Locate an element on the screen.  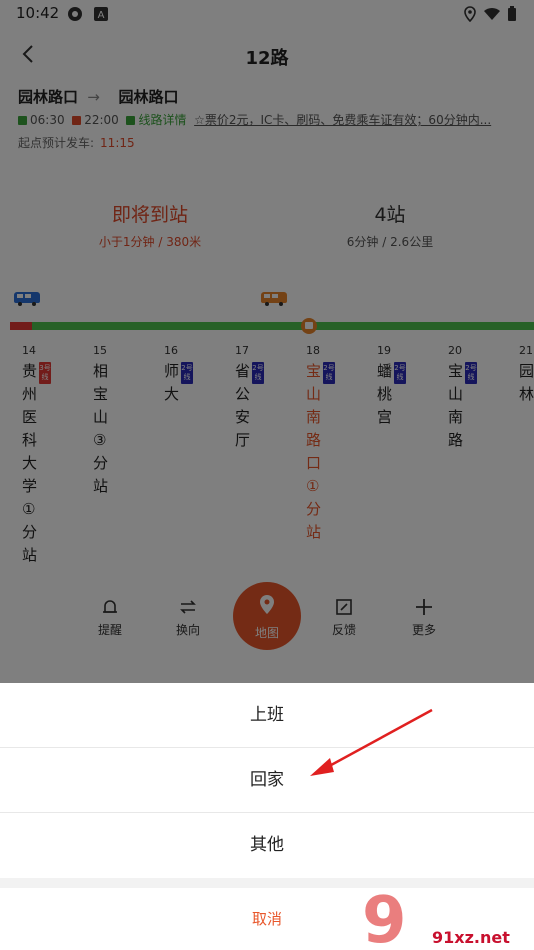
option-home: 回家 is located at coordinates (267, 780).